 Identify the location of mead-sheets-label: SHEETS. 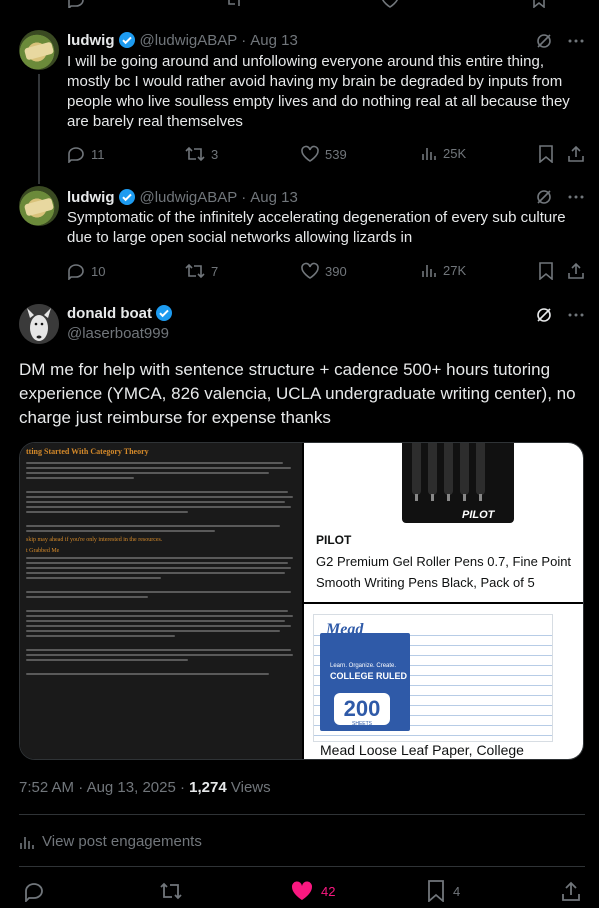
(362, 724).